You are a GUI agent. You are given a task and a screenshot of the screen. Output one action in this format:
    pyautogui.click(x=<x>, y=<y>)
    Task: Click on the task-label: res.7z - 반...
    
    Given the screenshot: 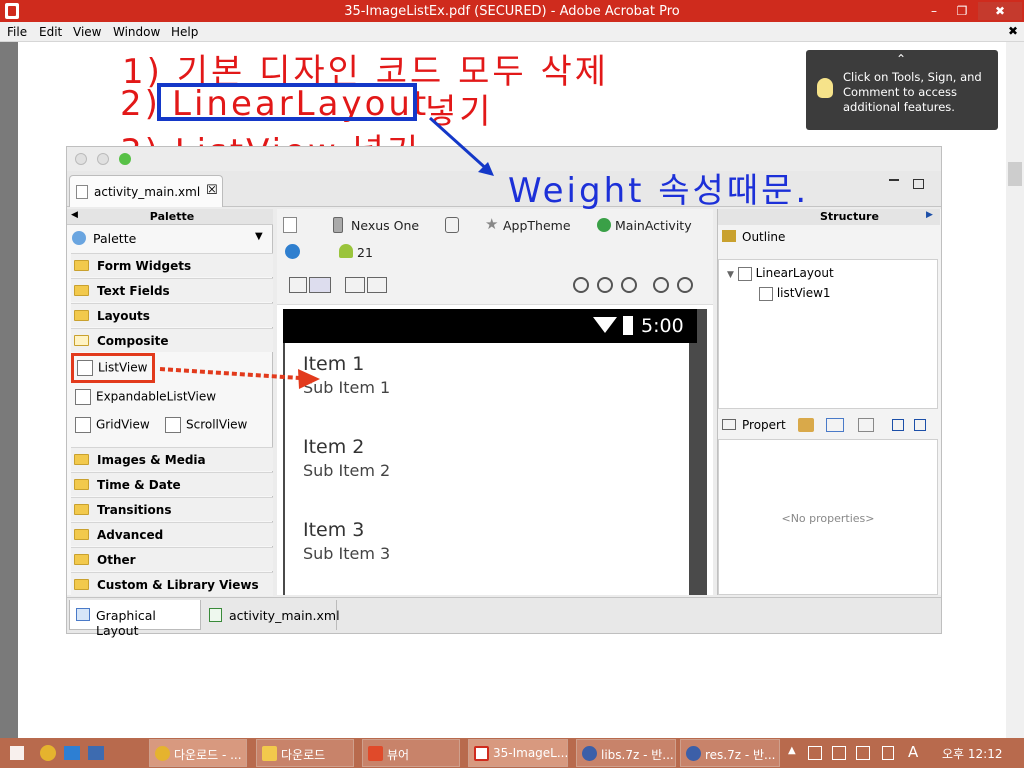 What is the action you would take?
    pyautogui.click(x=740, y=755)
    